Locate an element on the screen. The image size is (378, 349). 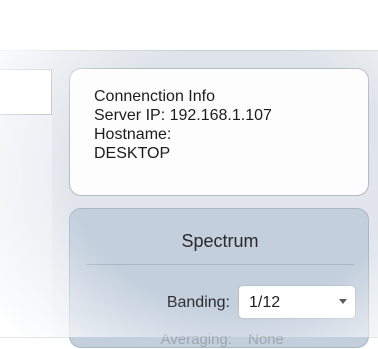
hostname-value: DESKTOP is located at coordinates (132, 153).